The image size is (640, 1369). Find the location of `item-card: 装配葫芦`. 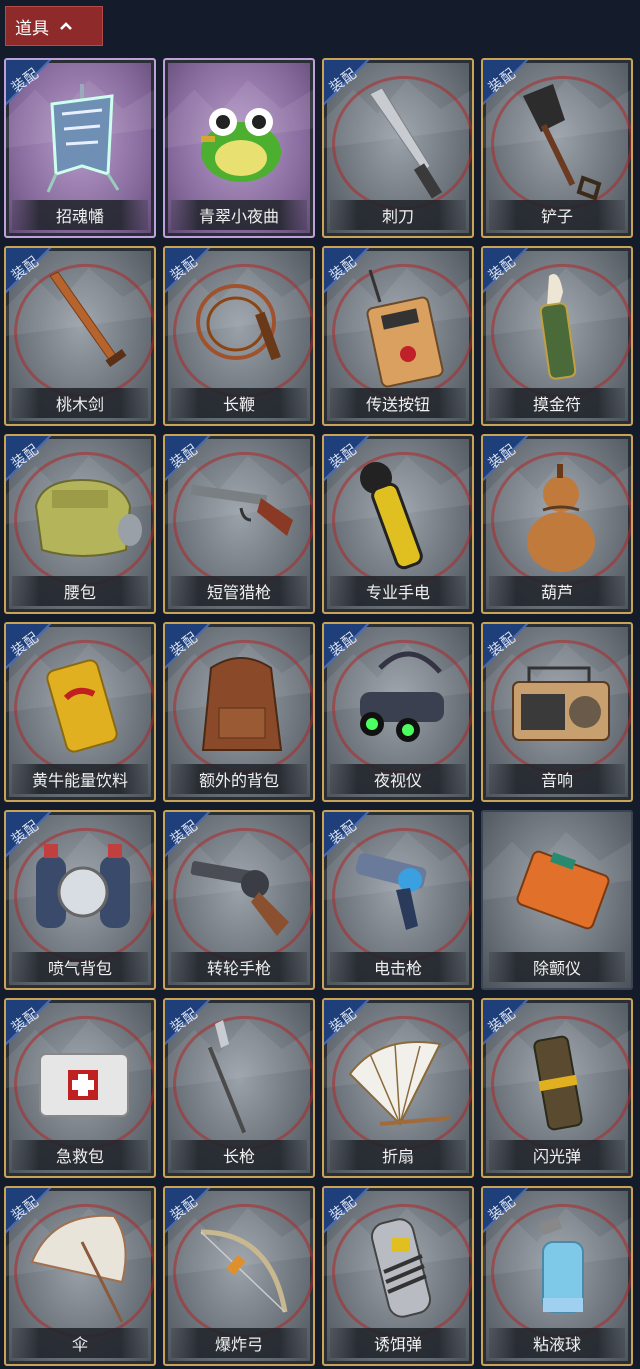

item-card: 装配葫芦 is located at coordinates (557, 524).